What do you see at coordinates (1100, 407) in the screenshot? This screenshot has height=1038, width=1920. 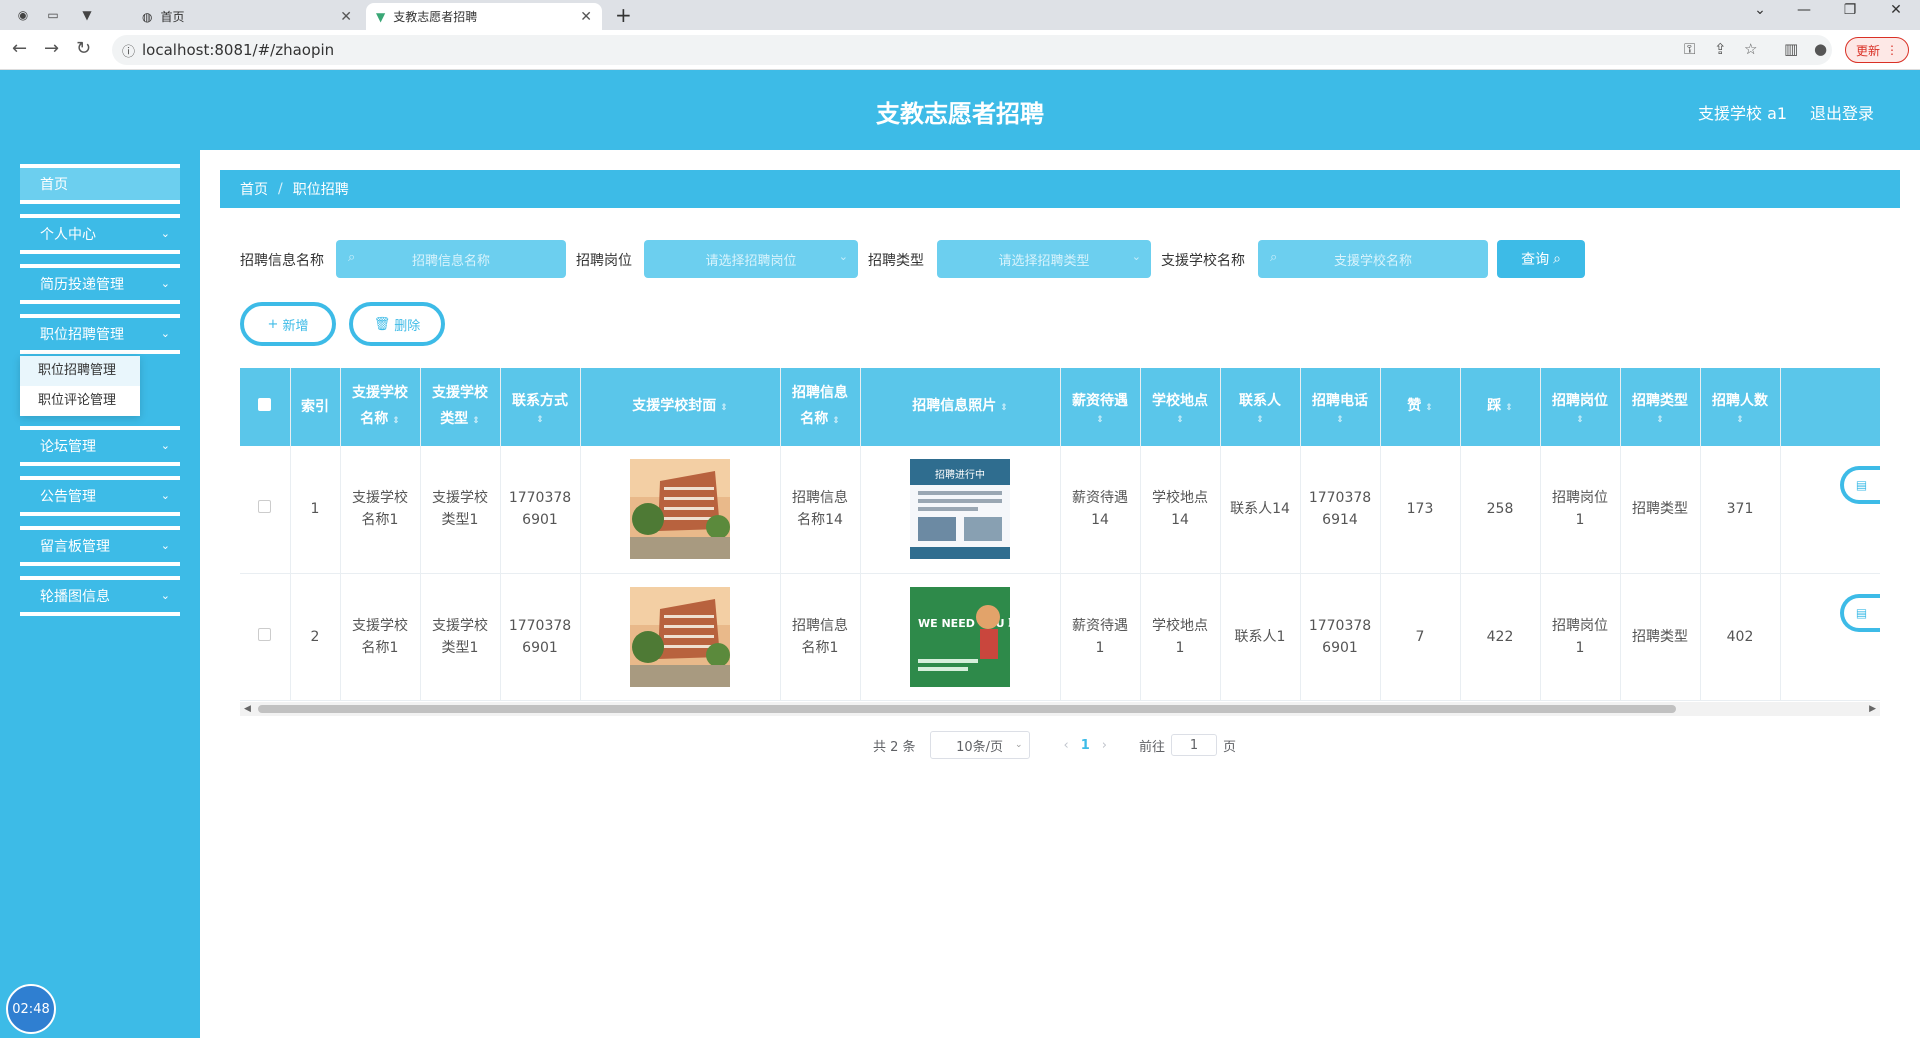 I see `table-header: 薪资待遇 ⇕` at bounding box center [1100, 407].